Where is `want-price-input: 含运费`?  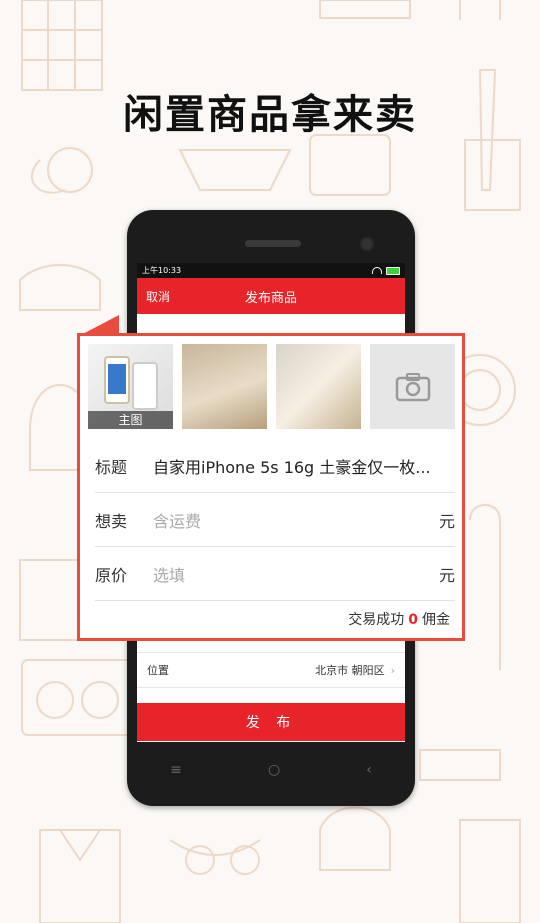 want-price-input: 含运费 is located at coordinates (292, 520).